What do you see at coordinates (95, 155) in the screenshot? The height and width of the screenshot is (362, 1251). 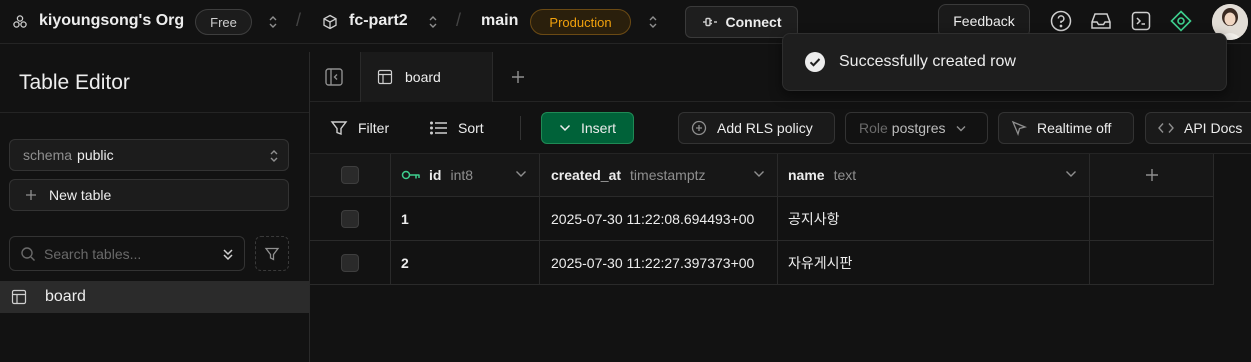 I see `schema-value: public` at bounding box center [95, 155].